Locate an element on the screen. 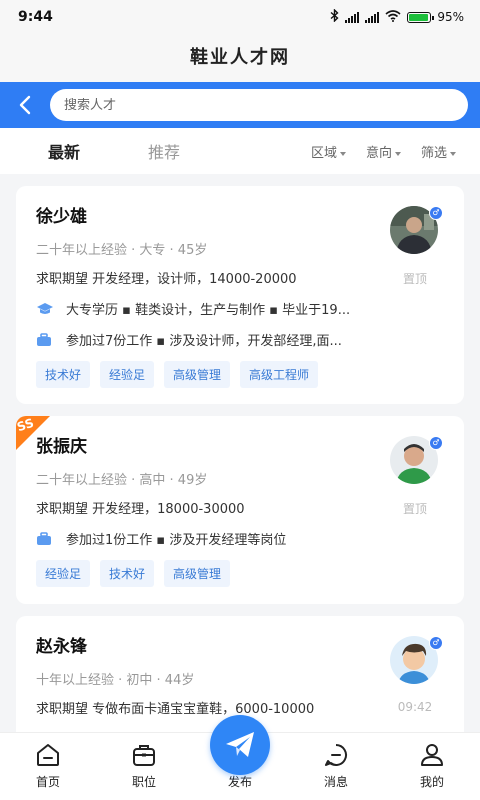 The image size is (480, 800). status-bar: 9:44 95% is located at coordinates (240, 17).